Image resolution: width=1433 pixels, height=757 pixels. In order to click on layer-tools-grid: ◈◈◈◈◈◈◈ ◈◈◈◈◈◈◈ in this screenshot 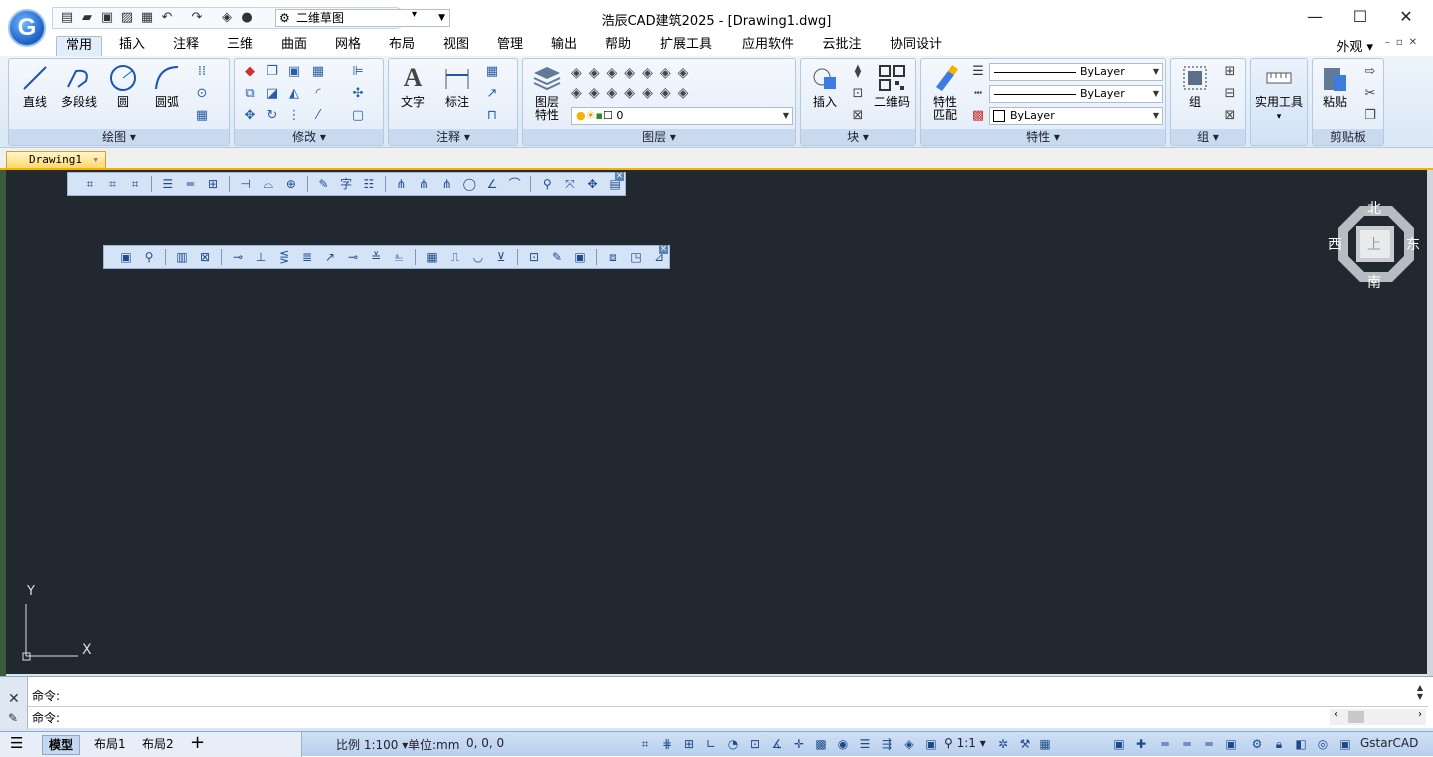, I will do `click(681, 83)`.